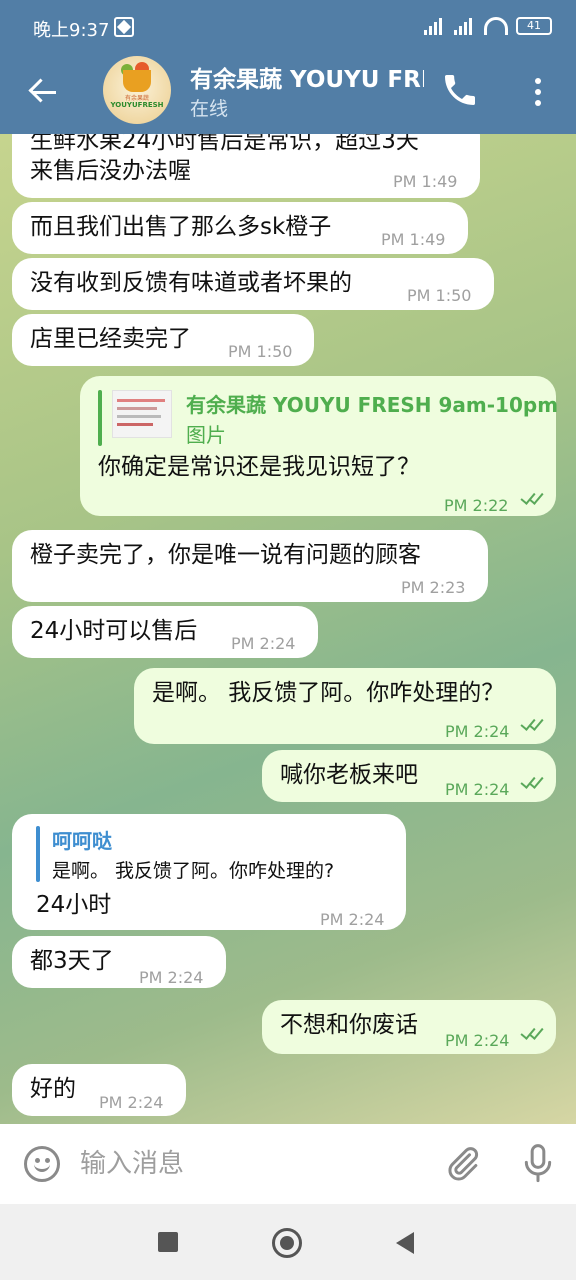  I want to click on status-icons: 41, so click(488, 26).